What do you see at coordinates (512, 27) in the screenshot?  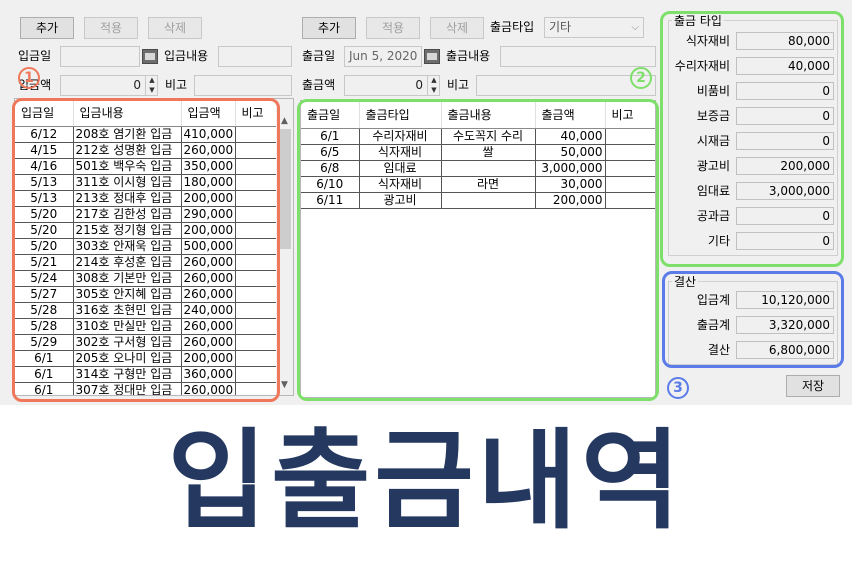 I see `withdraw-type-label: 출금타입` at bounding box center [512, 27].